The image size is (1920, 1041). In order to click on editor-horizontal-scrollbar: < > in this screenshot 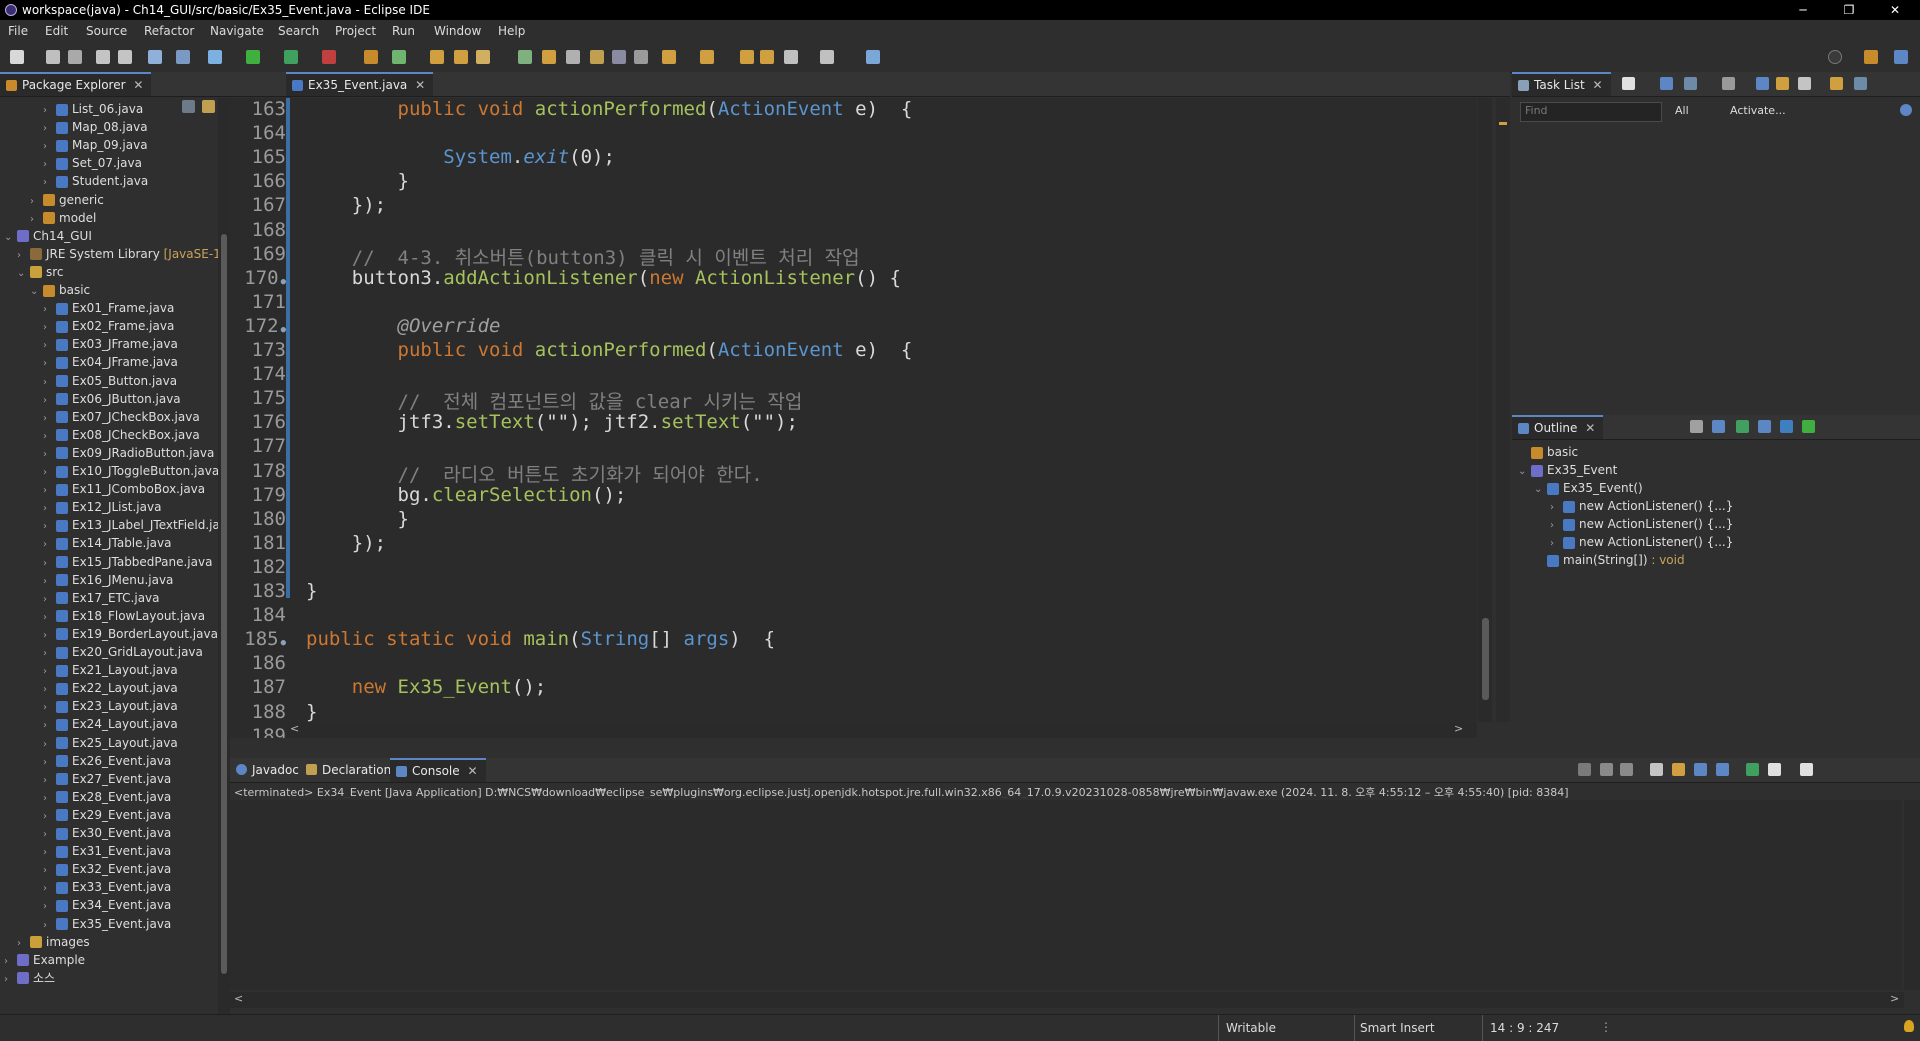, I will do `click(881, 730)`.